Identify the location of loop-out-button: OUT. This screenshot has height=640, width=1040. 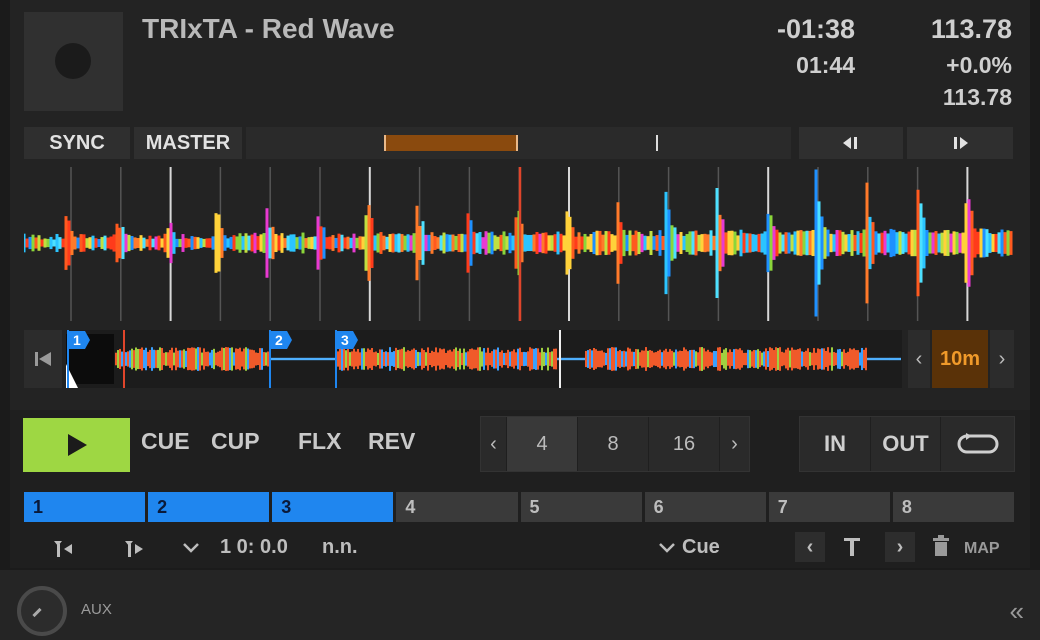
(906, 444).